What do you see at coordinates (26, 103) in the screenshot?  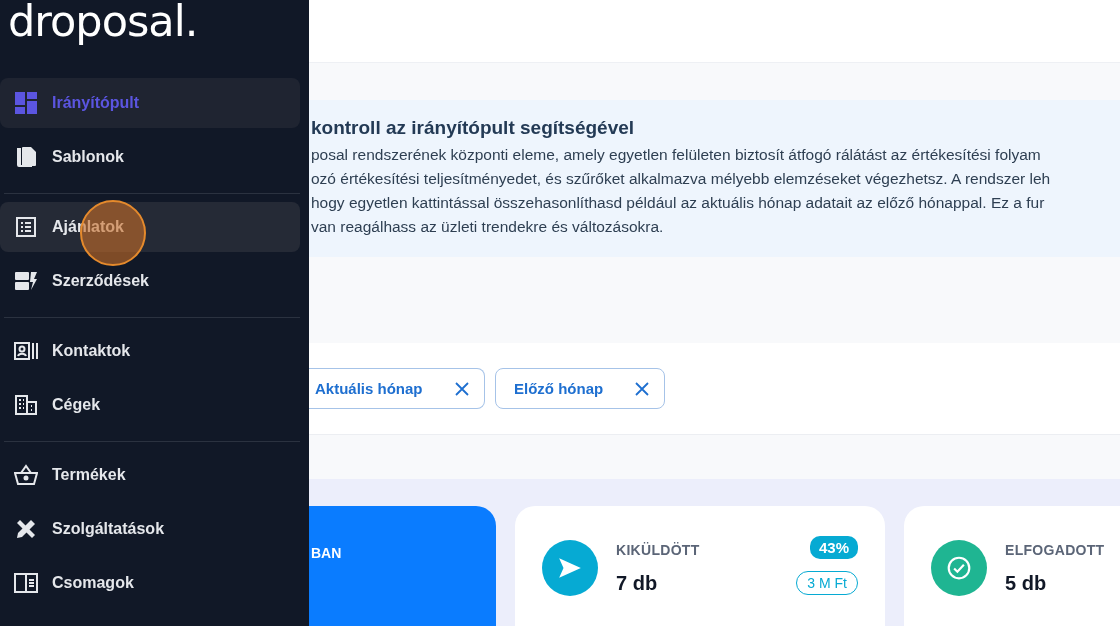 I see `dashboard-icon` at bounding box center [26, 103].